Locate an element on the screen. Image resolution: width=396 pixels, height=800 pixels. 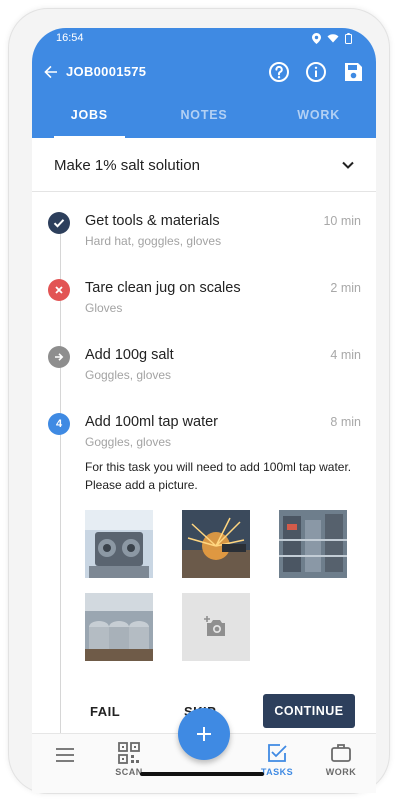
toolbar: JOB0001575 is located at coordinates (204, 72).